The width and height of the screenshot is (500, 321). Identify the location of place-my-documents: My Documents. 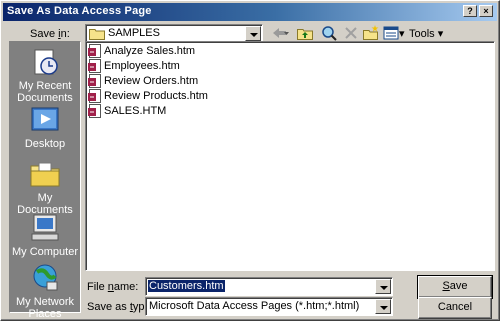
(45, 187).